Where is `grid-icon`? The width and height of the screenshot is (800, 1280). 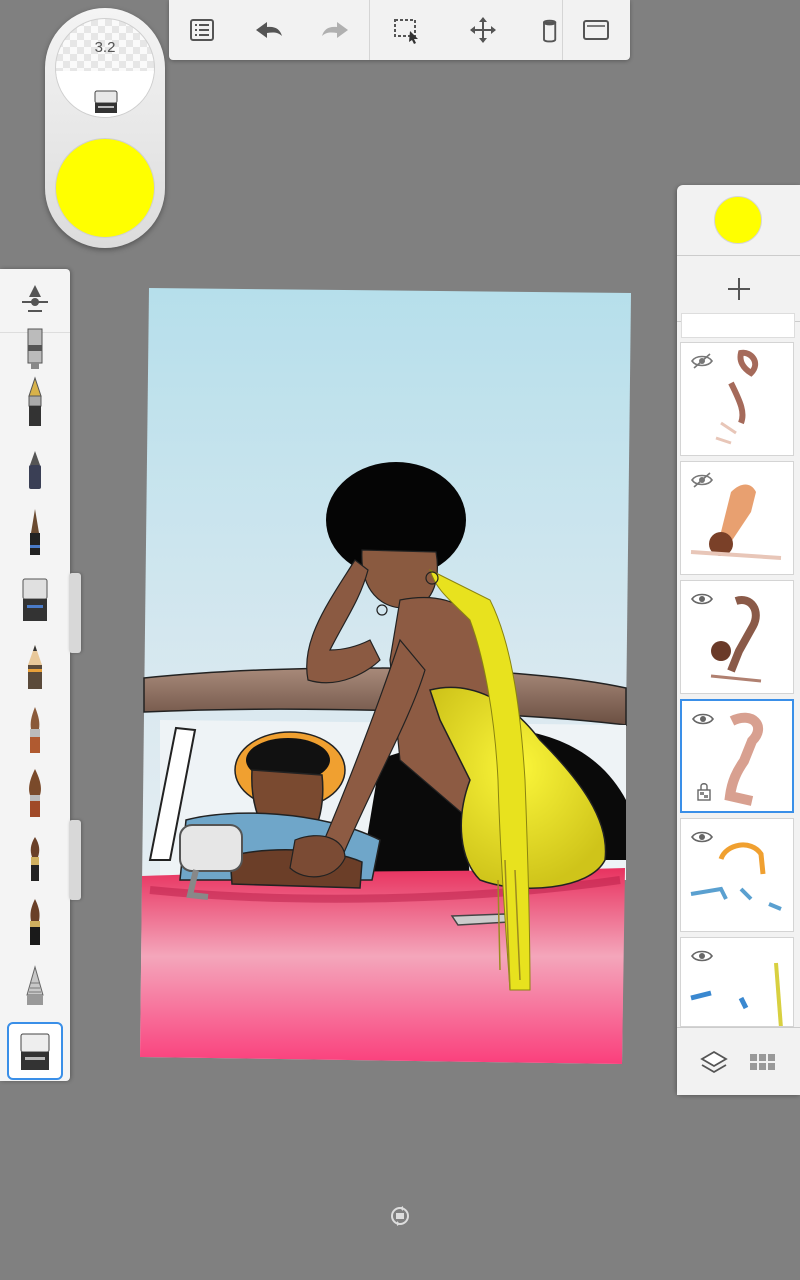
grid-icon is located at coordinates (763, 1062).